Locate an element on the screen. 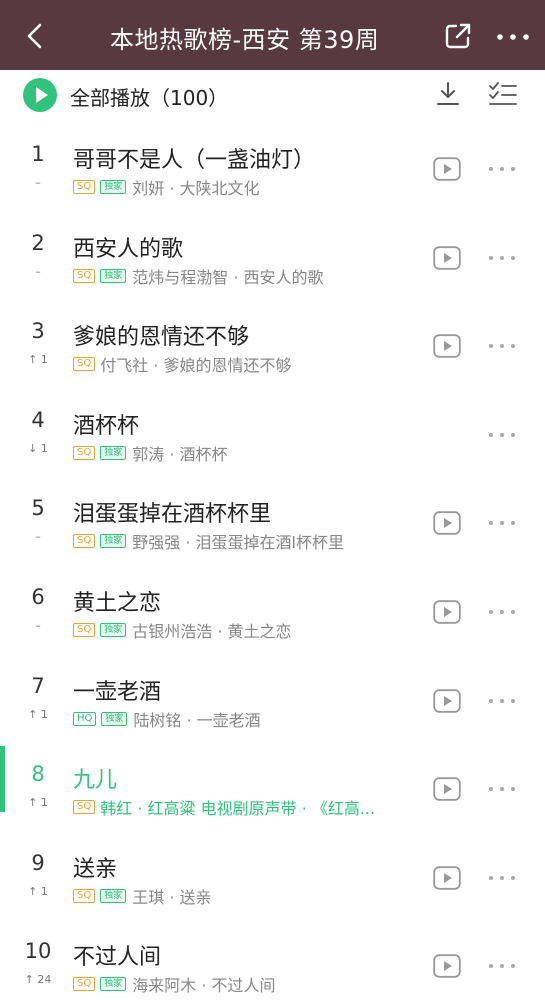 This screenshot has height=1000, width=545. song-title: 哥哥不是人（一盏油灯） is located at coordinates (194, 160).